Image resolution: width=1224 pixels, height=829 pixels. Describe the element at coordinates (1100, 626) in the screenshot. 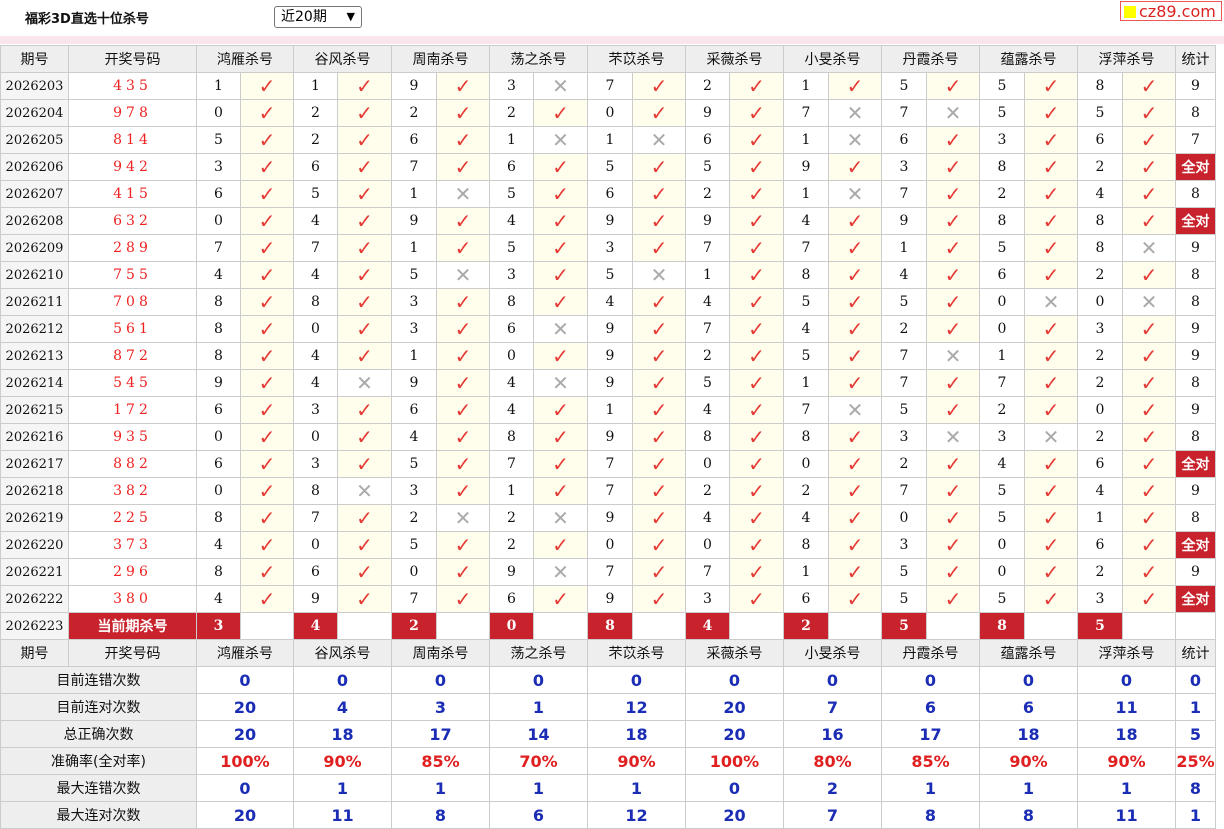

I see `current-kill-number: 5` at that location.